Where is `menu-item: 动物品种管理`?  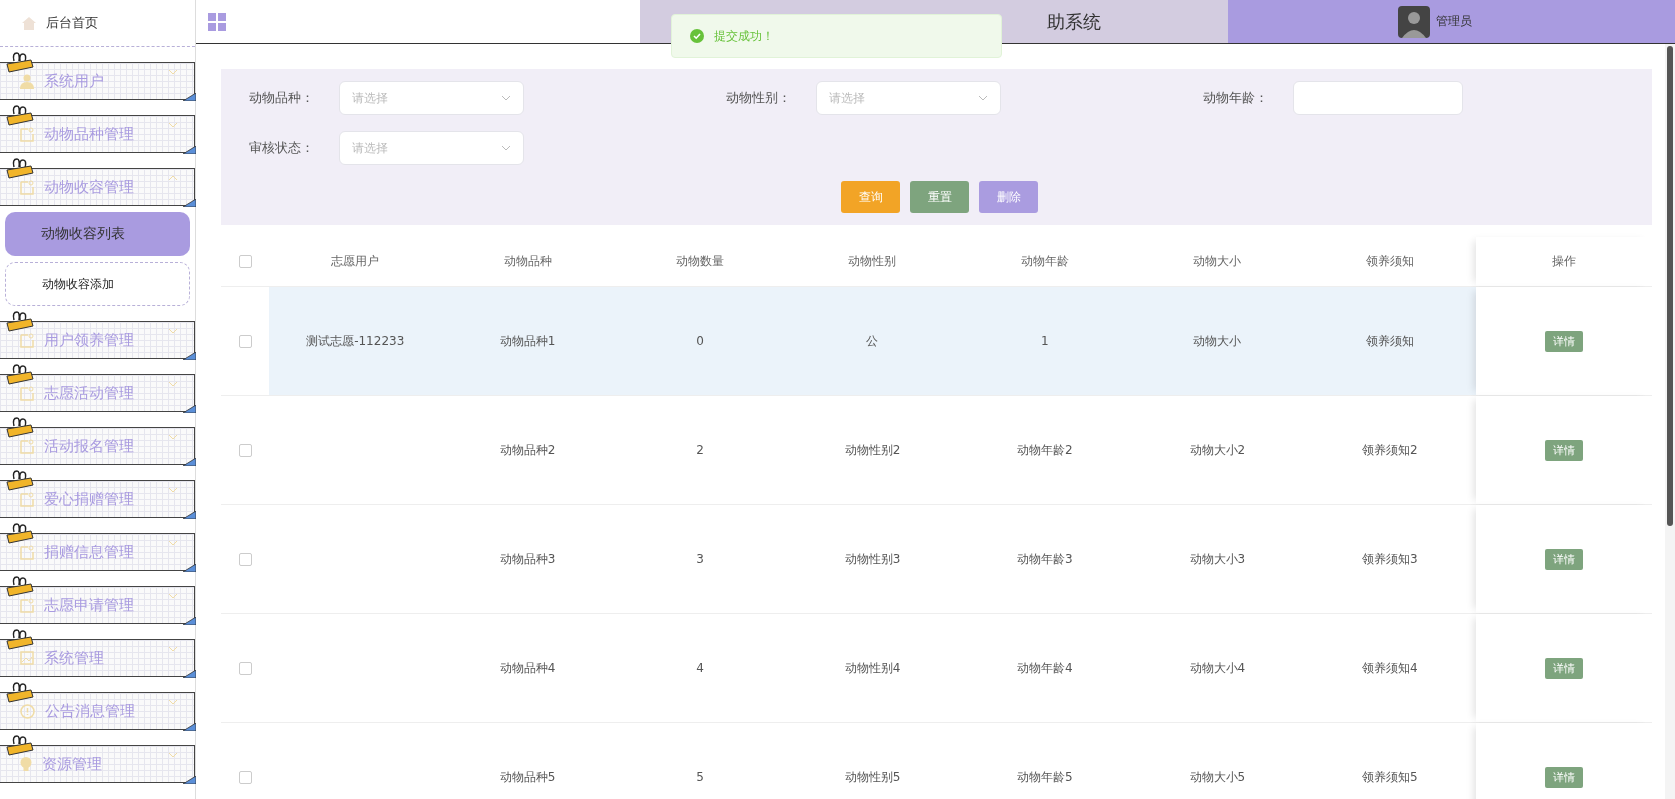 menu-item: 动物品种管理 is located at coordinates (97, 134).